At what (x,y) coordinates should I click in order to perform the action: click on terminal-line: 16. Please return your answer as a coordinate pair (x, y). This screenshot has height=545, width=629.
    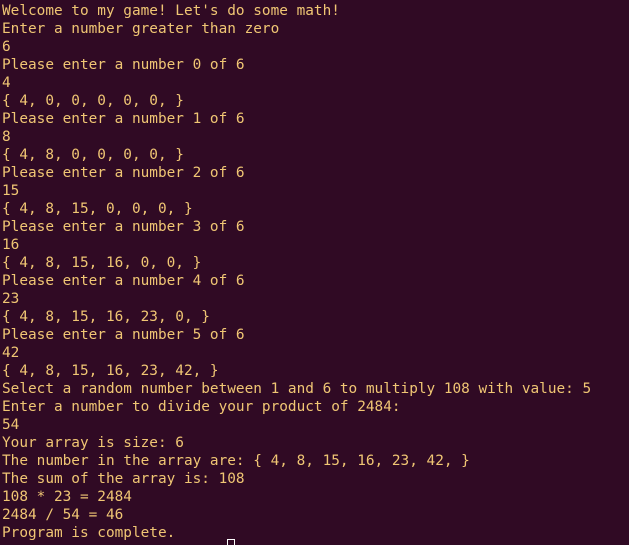
    Looking at the image, I should click on (11, 245).